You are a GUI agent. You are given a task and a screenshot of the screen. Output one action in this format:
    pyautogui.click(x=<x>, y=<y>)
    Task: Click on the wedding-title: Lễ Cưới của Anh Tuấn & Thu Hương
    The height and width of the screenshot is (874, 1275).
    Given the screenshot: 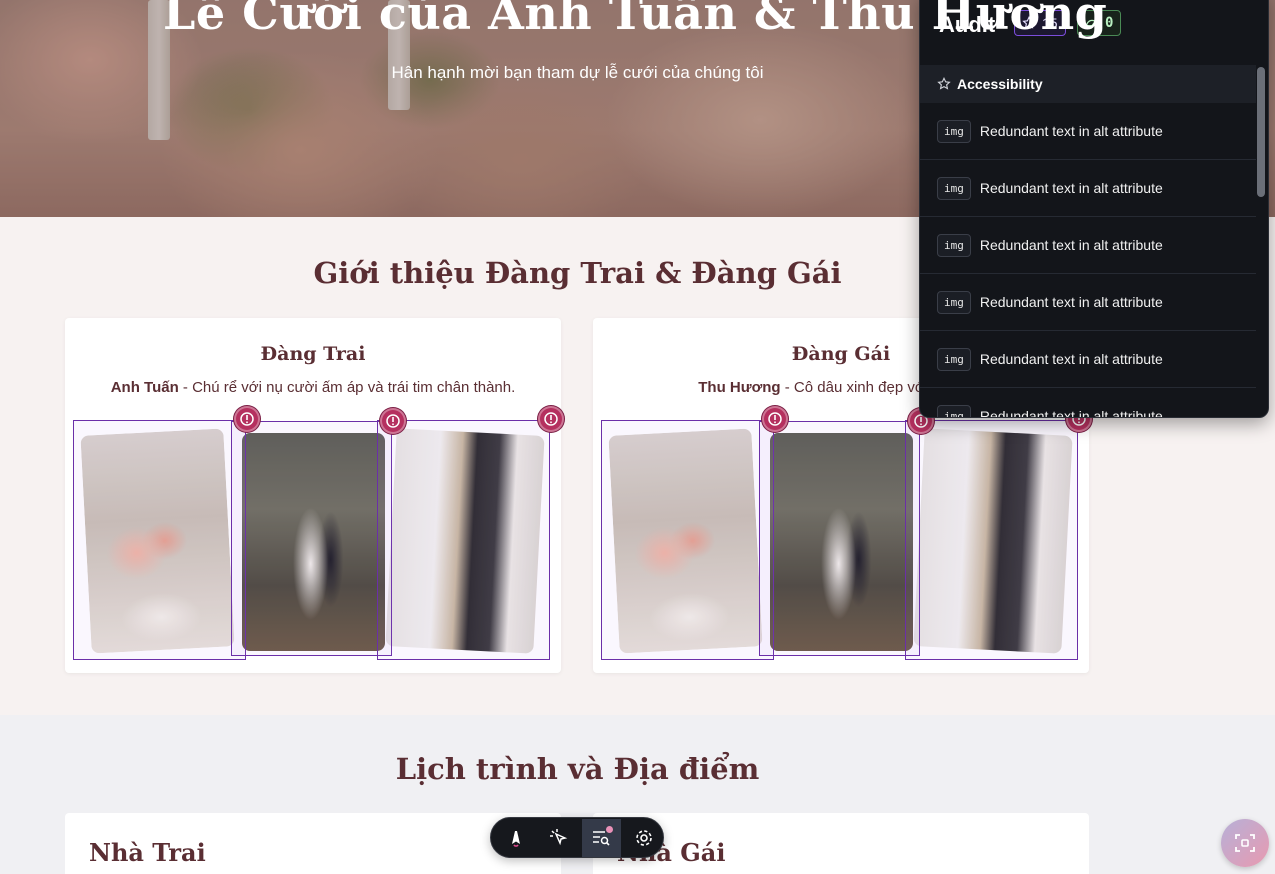 What is the action you would take?
    pyautogui.click(x=635, y=20)
    